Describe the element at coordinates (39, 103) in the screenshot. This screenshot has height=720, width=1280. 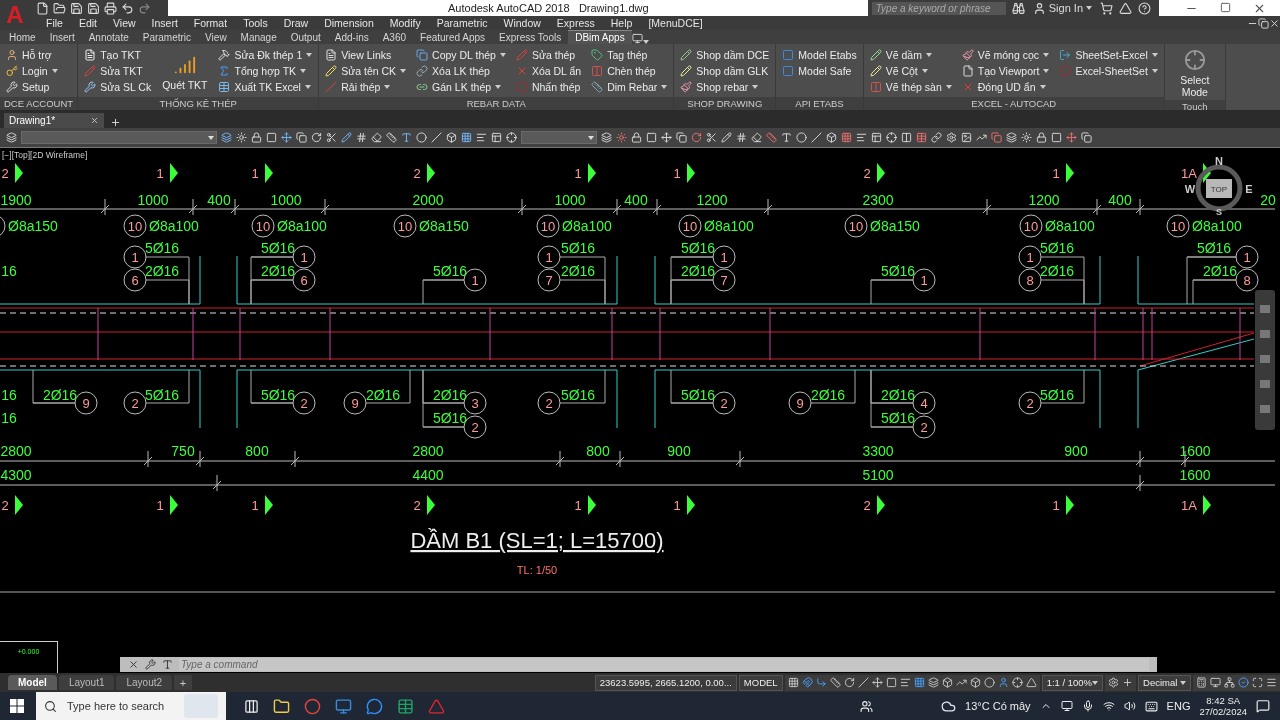
I see `panel-title: DCE ACCOUNT` at that location.